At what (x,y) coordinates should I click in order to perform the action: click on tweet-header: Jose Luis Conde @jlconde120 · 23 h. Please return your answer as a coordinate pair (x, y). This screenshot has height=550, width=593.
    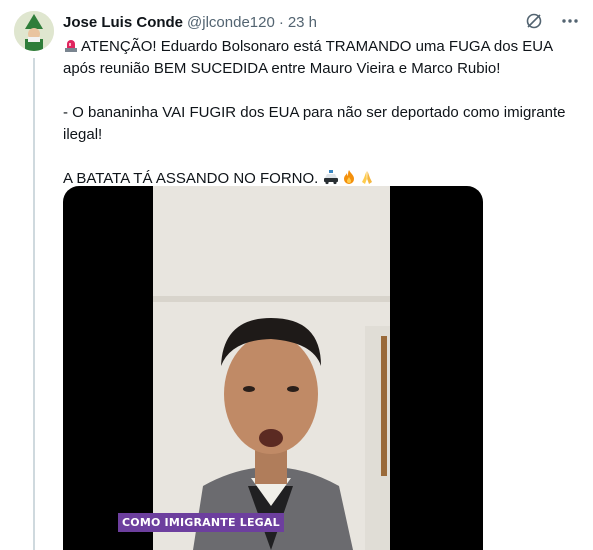
    Looking at the image, I should click on (190, 22).